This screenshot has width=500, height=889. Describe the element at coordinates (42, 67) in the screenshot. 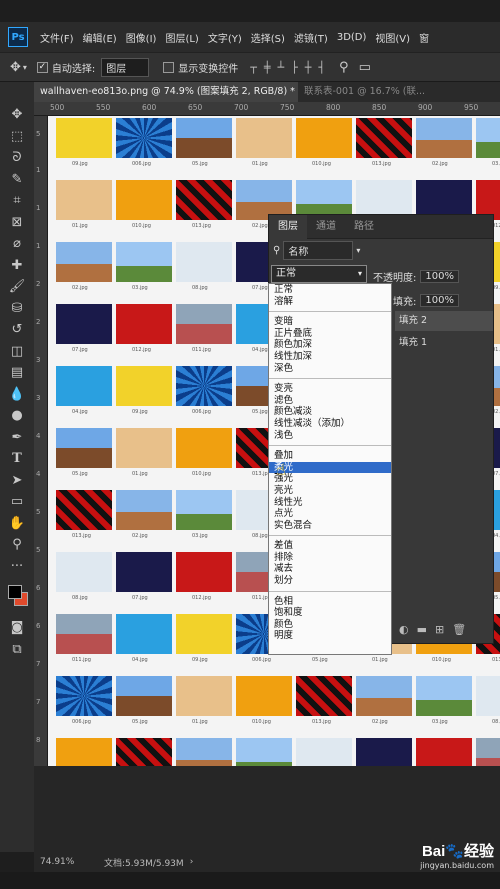

I see `auto-select-checkbox: ✓` at that location.